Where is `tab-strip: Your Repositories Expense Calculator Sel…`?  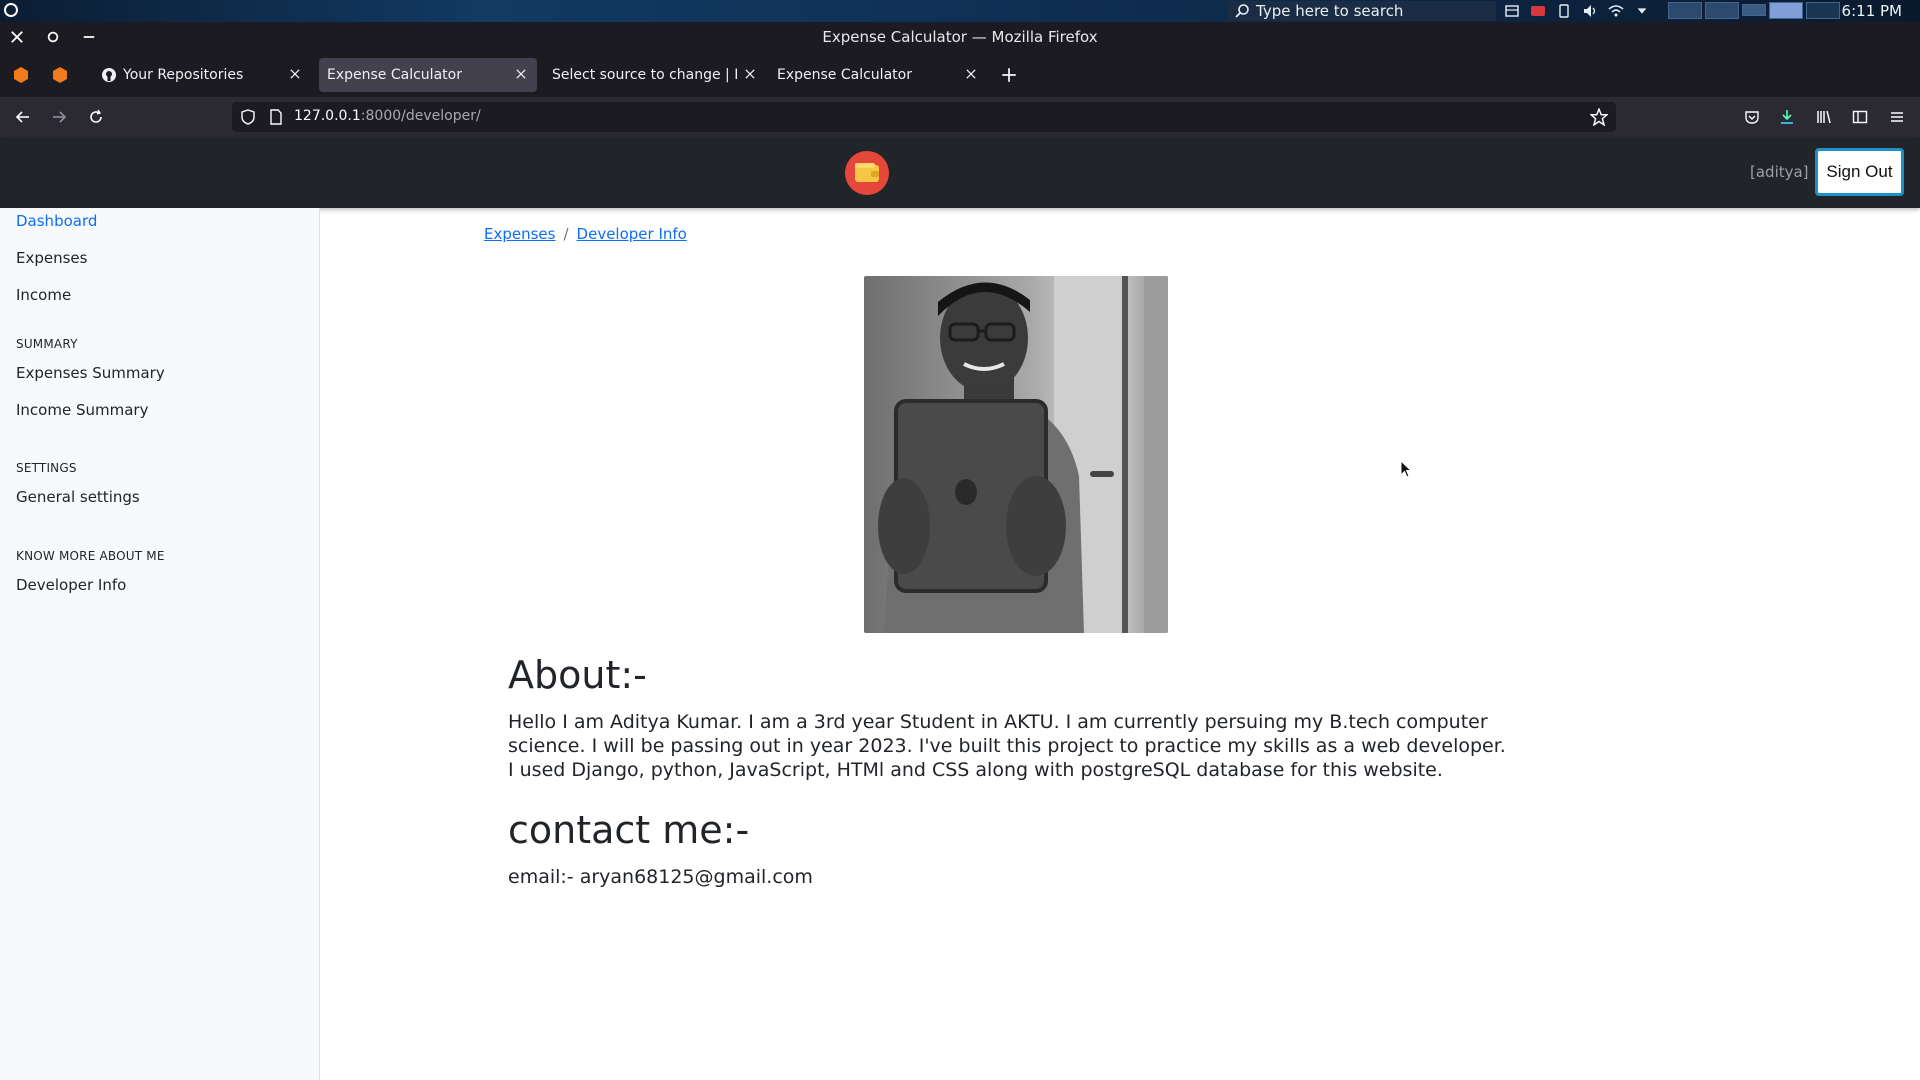 tab-strip: Your Repositories Expense Calculator Sel… is located at coordinates (960, 75).